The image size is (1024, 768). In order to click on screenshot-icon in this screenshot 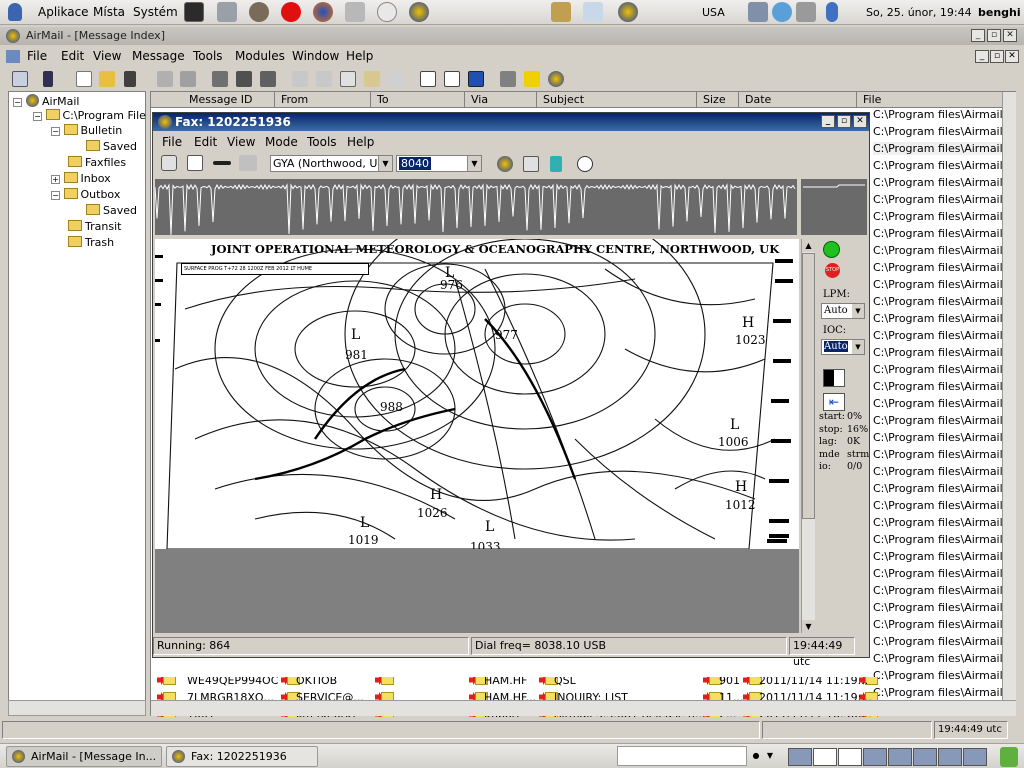, I will do `click(561, 12)`.